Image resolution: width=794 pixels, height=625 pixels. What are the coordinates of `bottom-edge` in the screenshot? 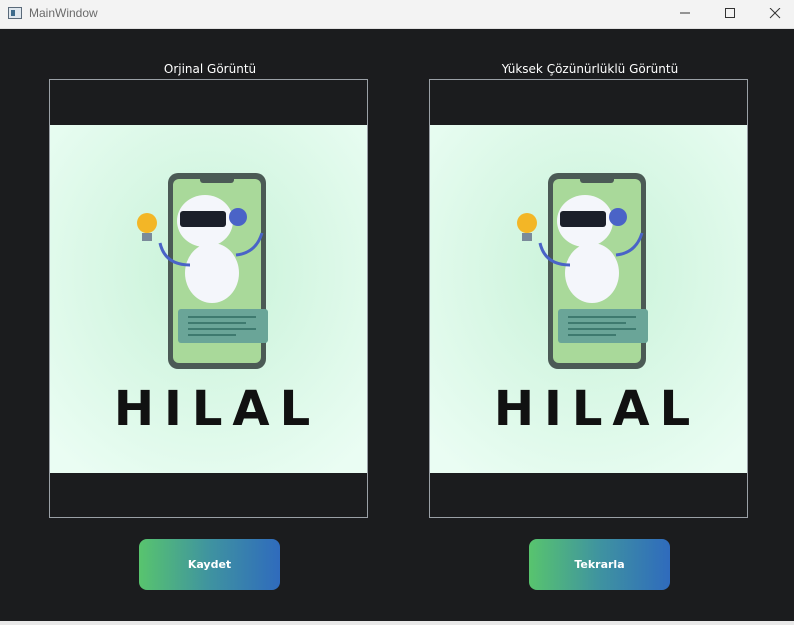 It's located at (397, 623).